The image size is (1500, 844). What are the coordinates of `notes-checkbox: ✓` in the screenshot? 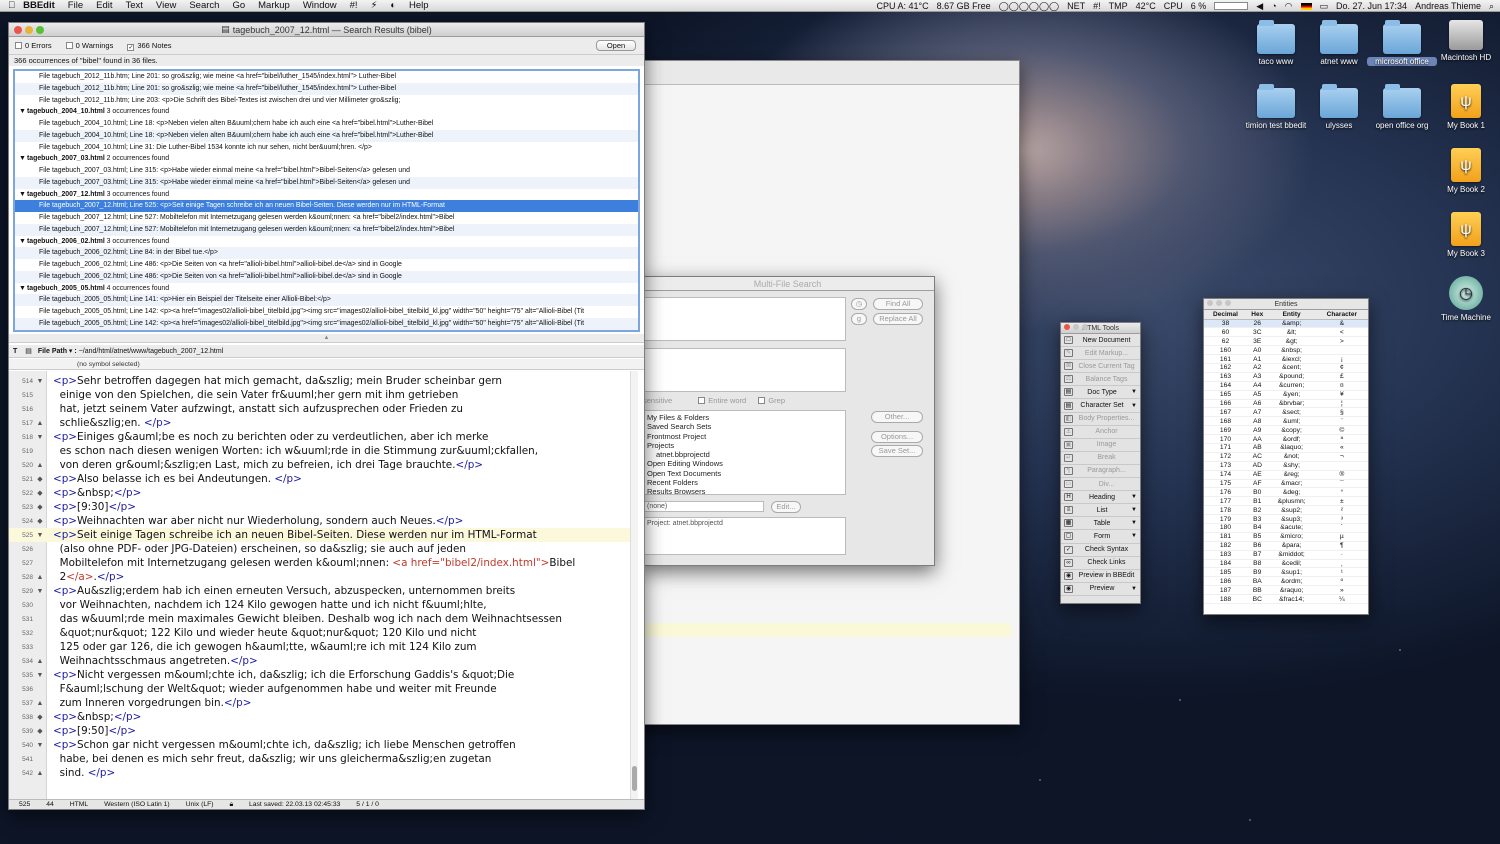 It's located at (131, 47).